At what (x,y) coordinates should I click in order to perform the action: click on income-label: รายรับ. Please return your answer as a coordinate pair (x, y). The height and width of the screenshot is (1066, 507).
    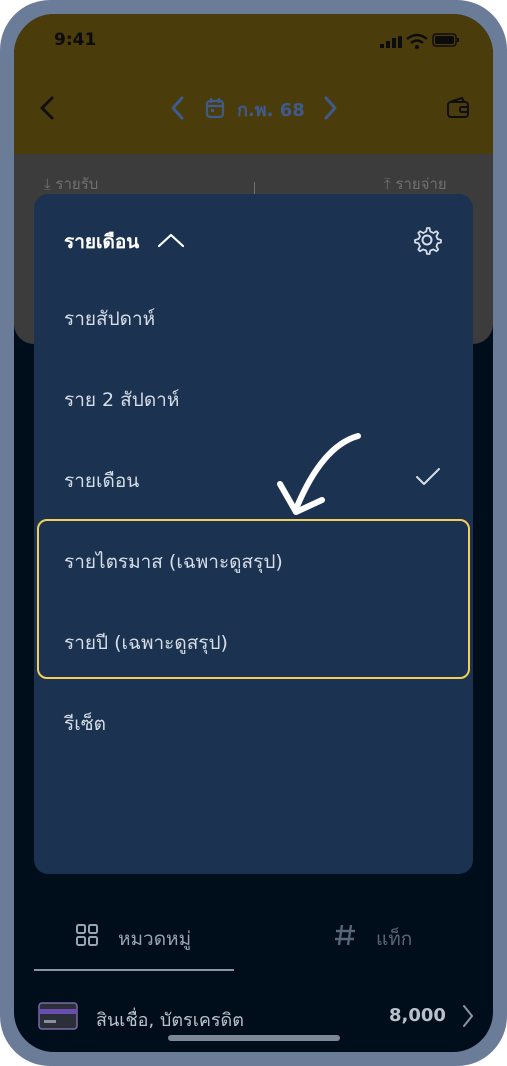
    Looking at the image, I should click on (77, 184).